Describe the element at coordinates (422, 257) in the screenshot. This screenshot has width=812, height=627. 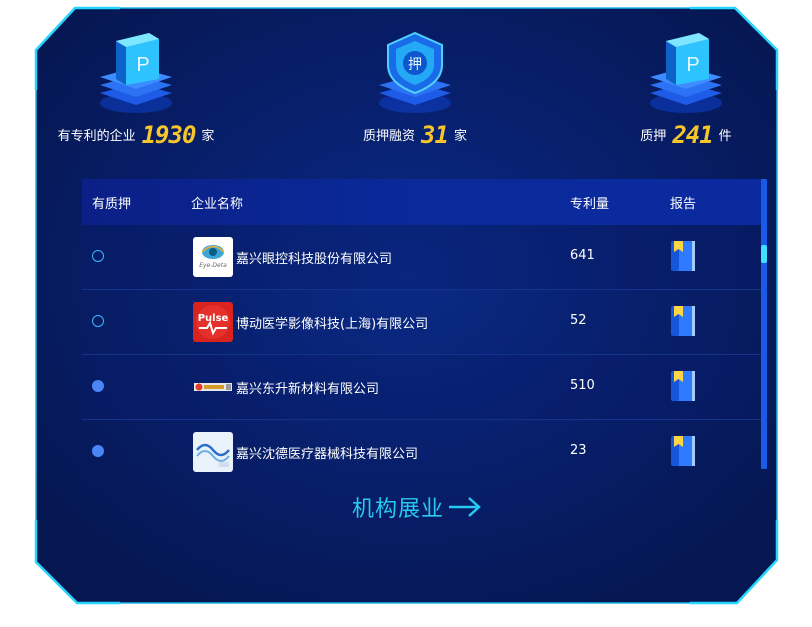
I see `table-row: Eye-Deta 嘉兴眼控科技股份有限公司 641` at that location.